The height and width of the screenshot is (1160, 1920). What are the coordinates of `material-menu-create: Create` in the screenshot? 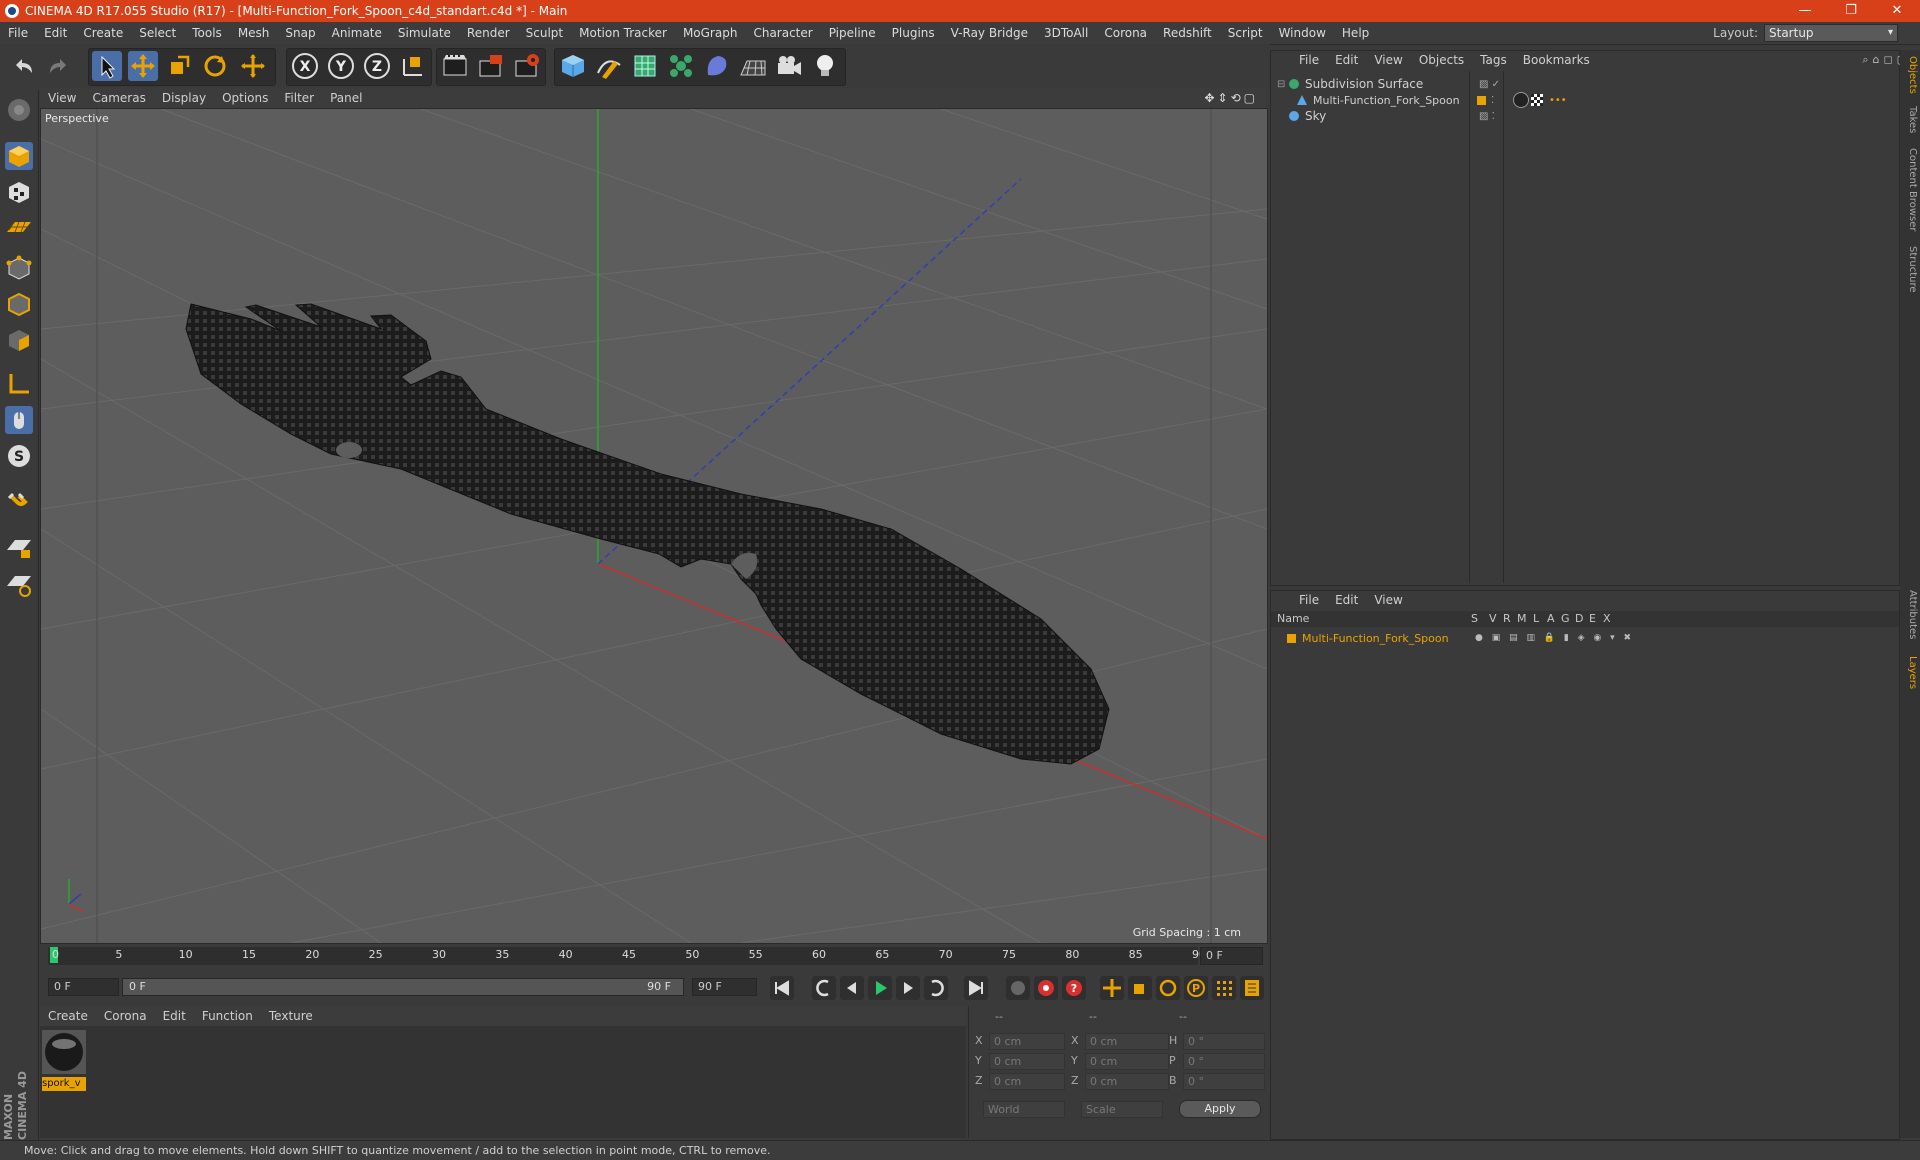 It's located at (68, 1016).